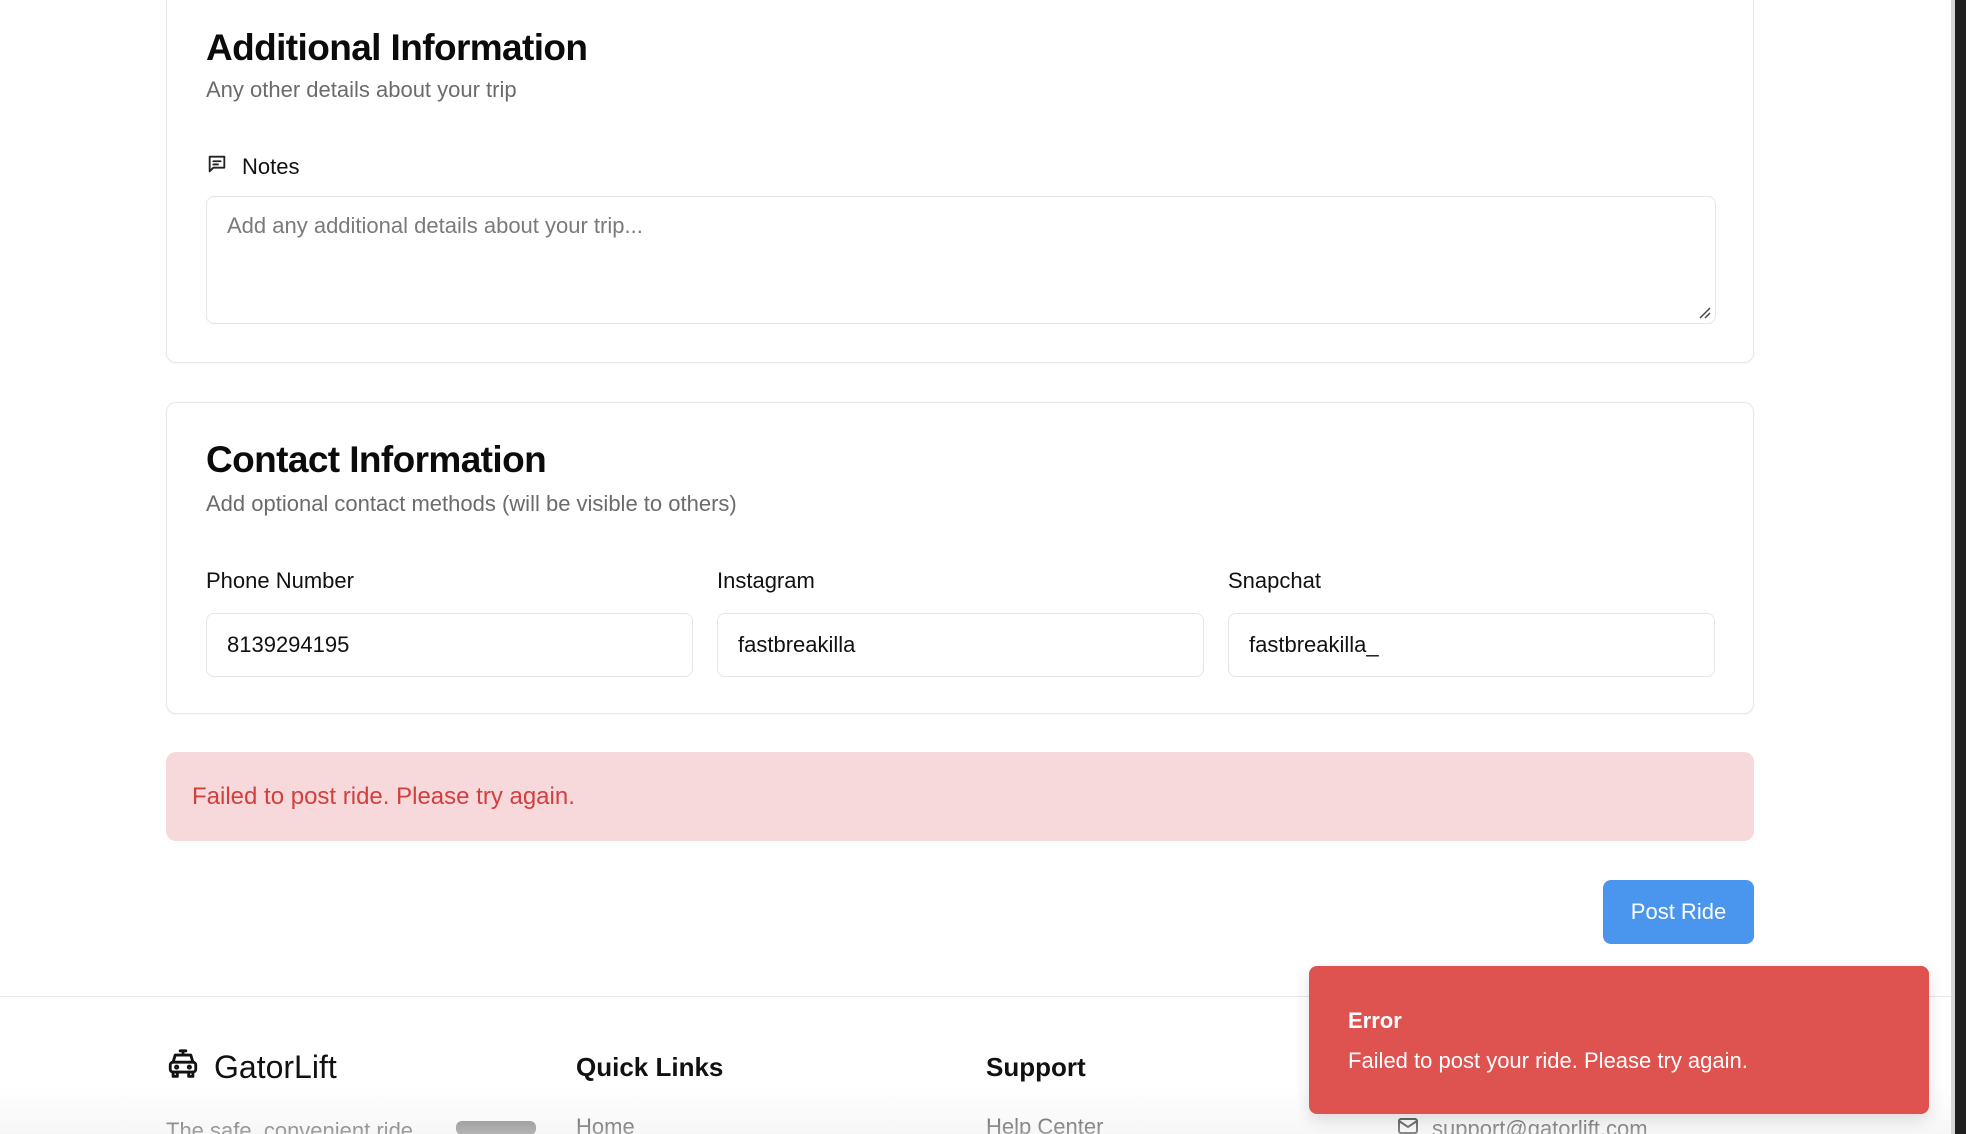  I want to click on footer-contact-email: support@gatorlift.com, so click(1522, 1124).